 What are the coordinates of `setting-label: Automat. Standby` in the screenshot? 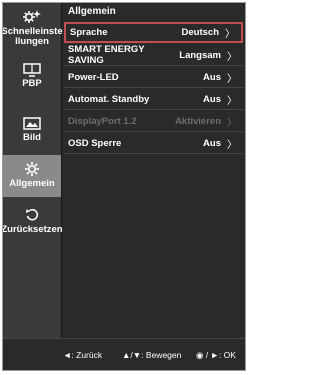 It's located at (109, 99).